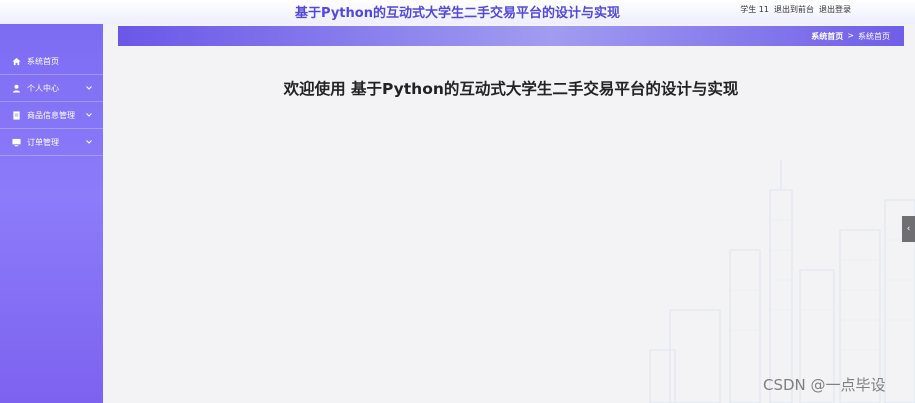 The height and width of the screenshot is (403, 915). I want to click on sidebar-item-goods: 商品信息管理, so click(51, 115).